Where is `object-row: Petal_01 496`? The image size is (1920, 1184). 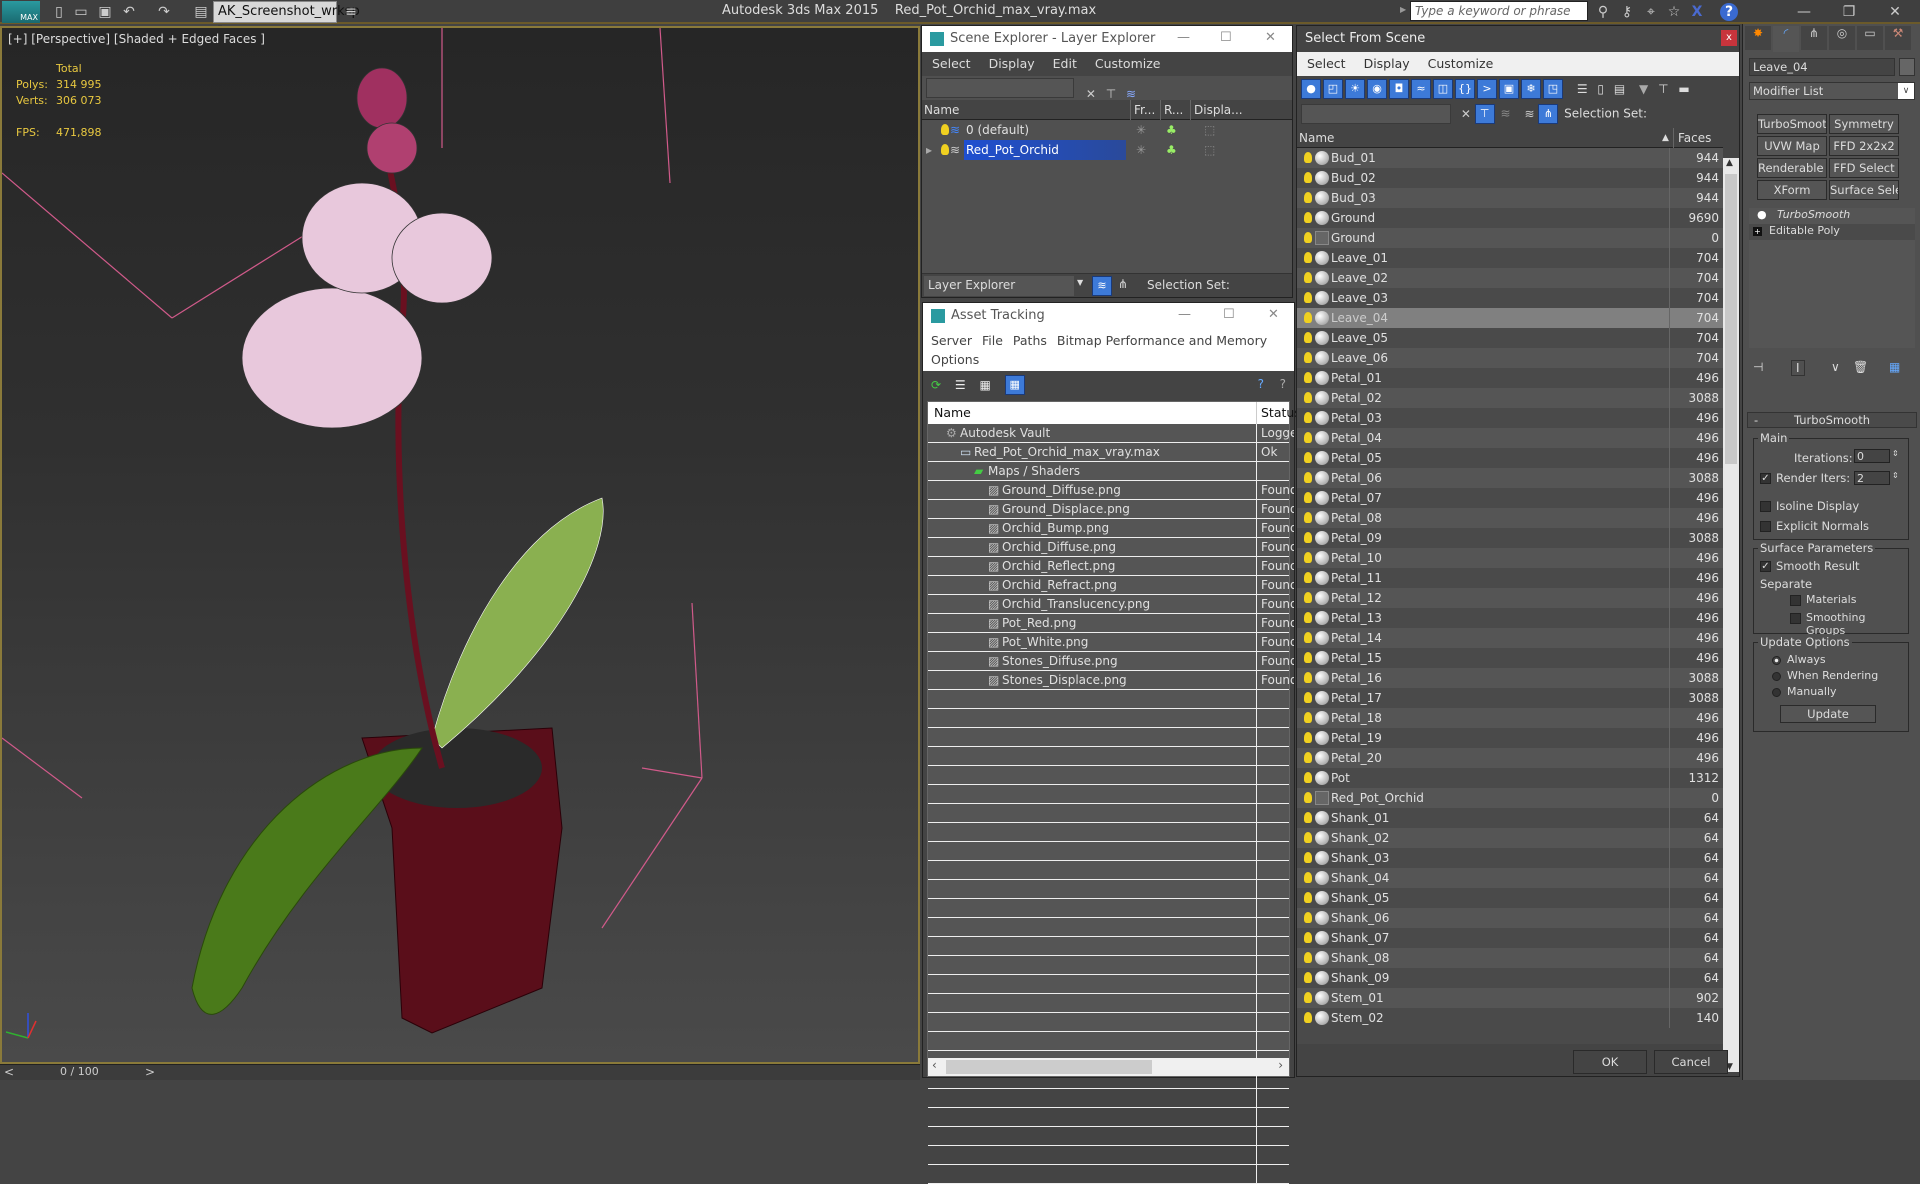 object-row: Petal_01 496 is located at coordinates (1510, 378).